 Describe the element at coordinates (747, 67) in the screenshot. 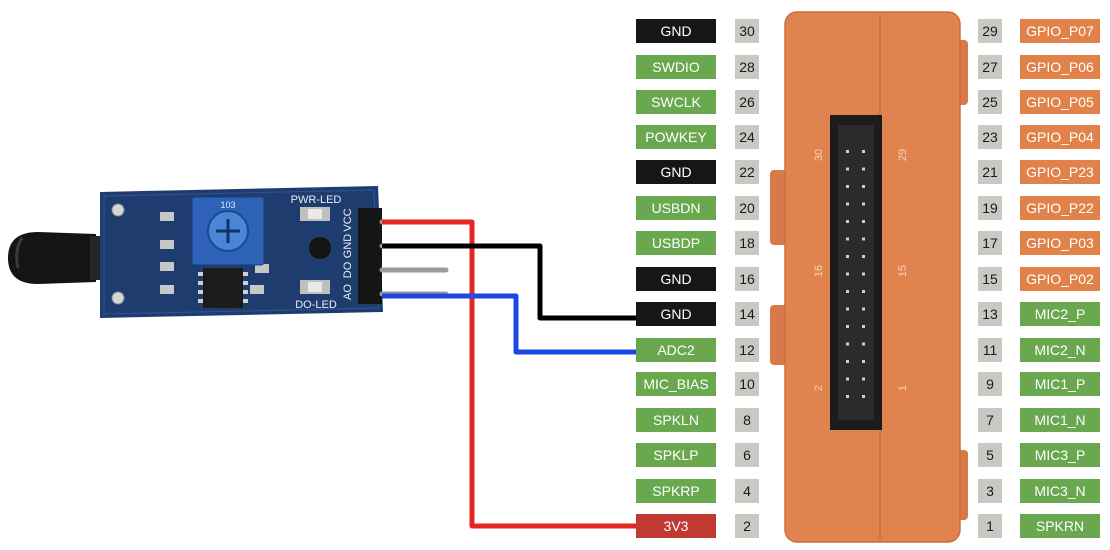

I see `pin-number-28: 28` at that location.